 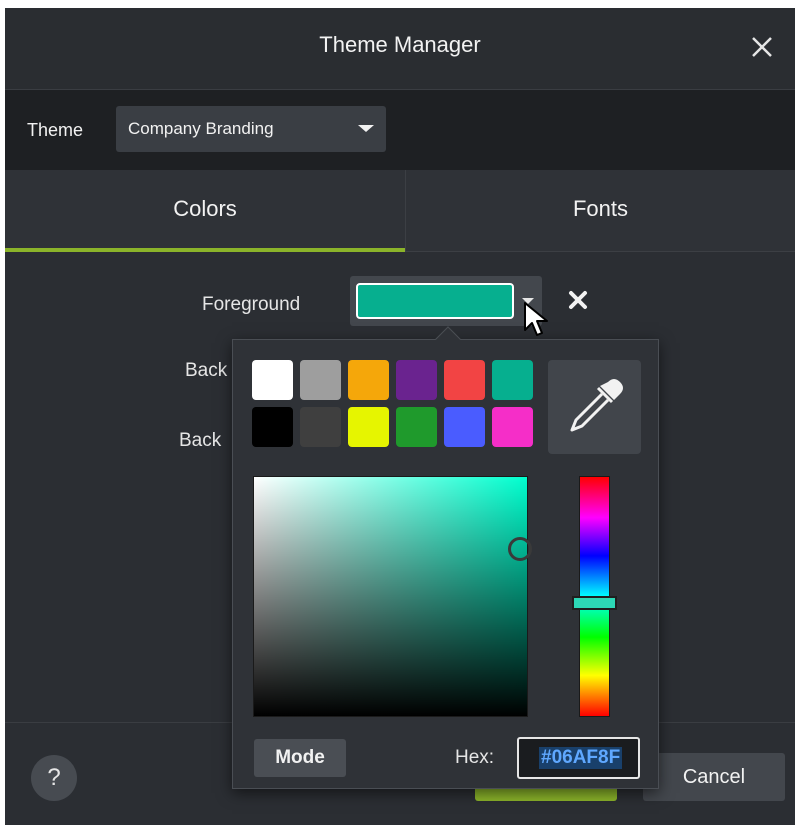 I want to click on hex-label: Hex:, so click(x=475, y=757).